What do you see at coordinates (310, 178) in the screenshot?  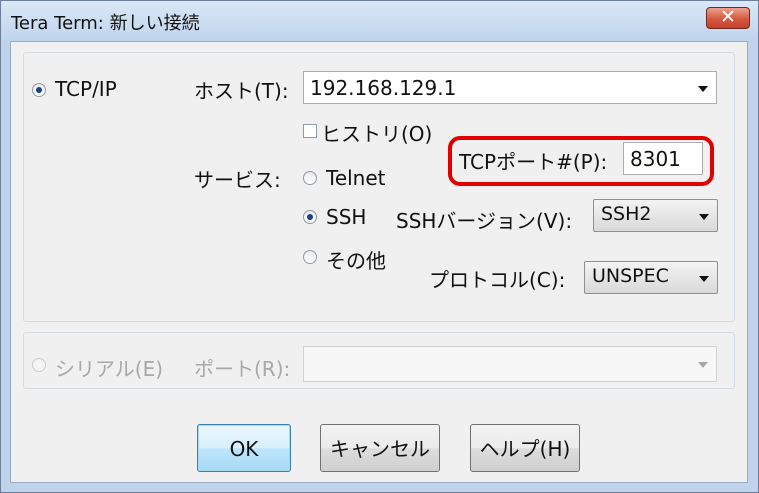 I see `telnet-radio` at bounding box center [310, 178].